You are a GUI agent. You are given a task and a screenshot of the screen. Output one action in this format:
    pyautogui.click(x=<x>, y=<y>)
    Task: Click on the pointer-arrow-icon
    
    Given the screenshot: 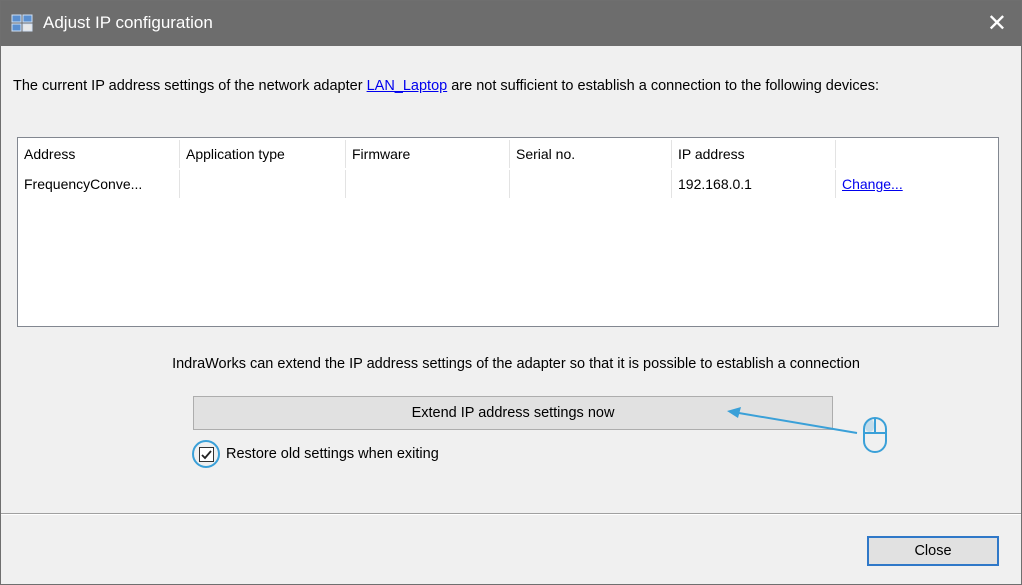 What is the action you would take?
    pyautogui.click(x=792, y=420)
    